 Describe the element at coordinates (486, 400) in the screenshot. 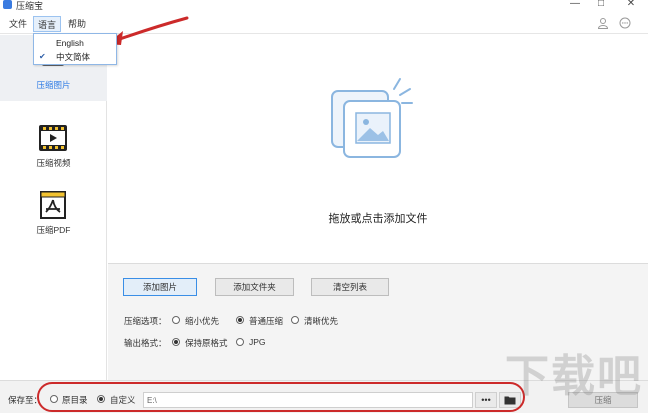

I see `browse-button: •••` at that location.